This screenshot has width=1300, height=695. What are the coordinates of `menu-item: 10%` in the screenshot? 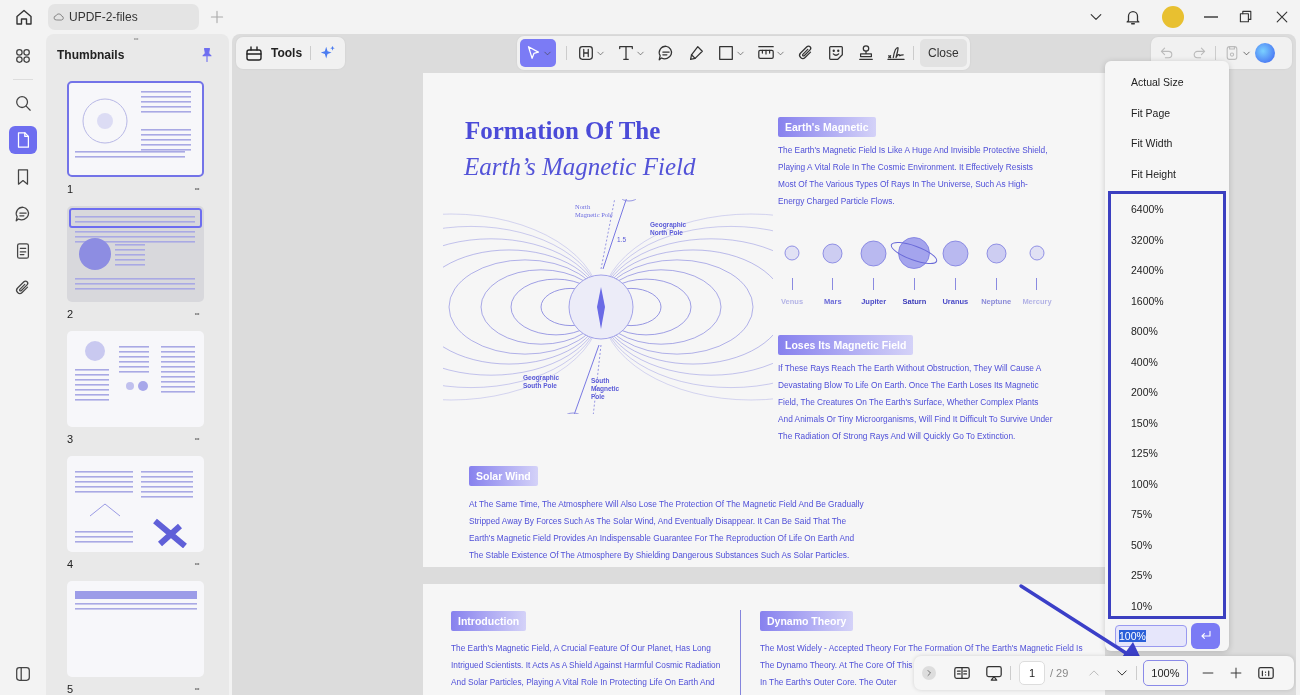 It's located at (1167, 605).